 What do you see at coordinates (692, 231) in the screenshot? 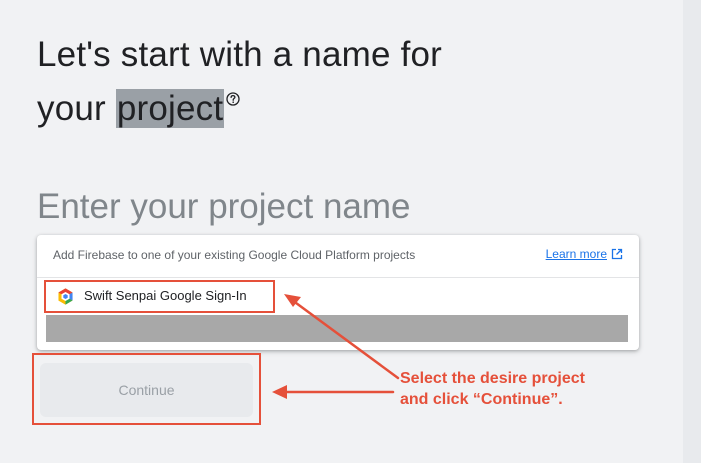
I see `page-edge-strip` at bounding box center [692, 231].